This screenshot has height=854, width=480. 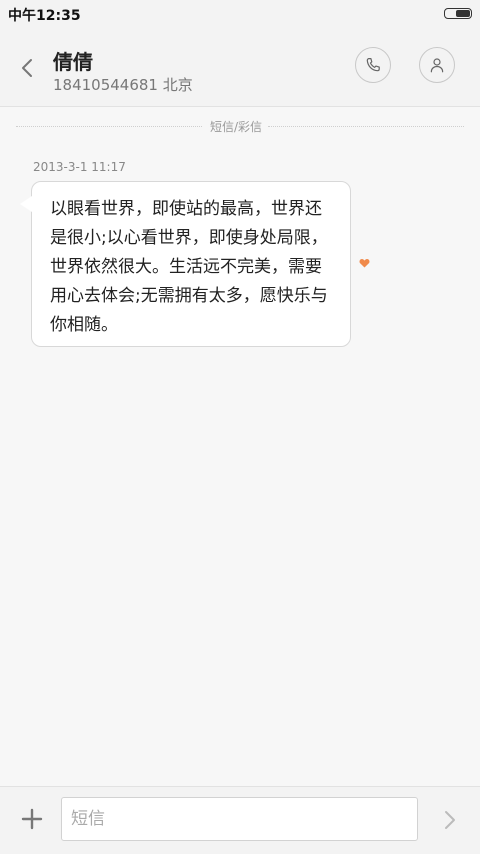 I want to click on sms-mms-divider: 短信/彩信, so click(x=240, y=127).